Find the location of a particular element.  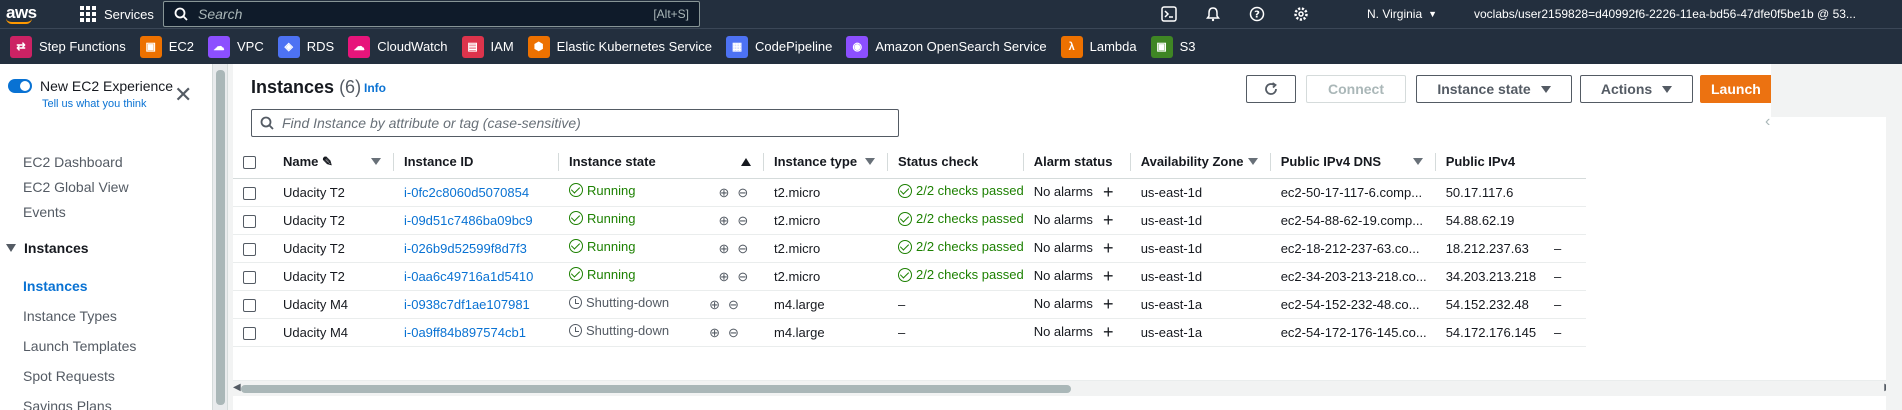

favorite-step-functions: ⇄ Step Functions is located at coordinates (68, 46).